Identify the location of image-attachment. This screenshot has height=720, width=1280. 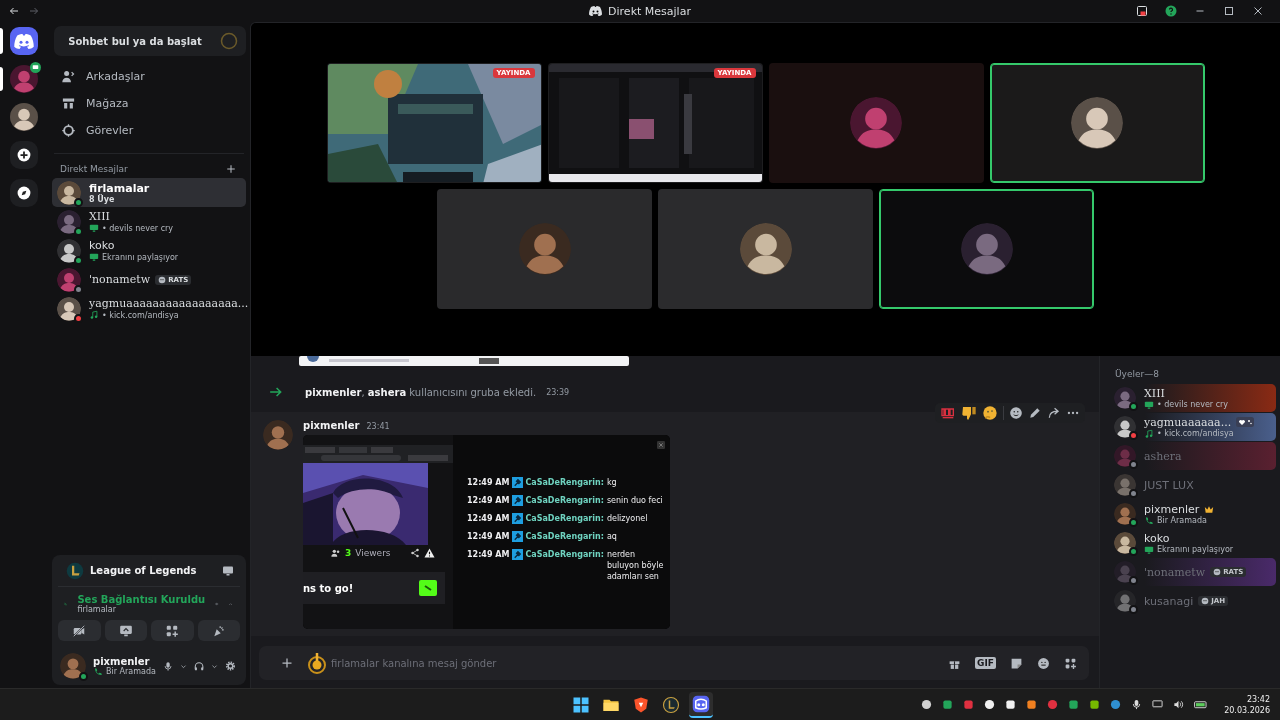
(486, 532).